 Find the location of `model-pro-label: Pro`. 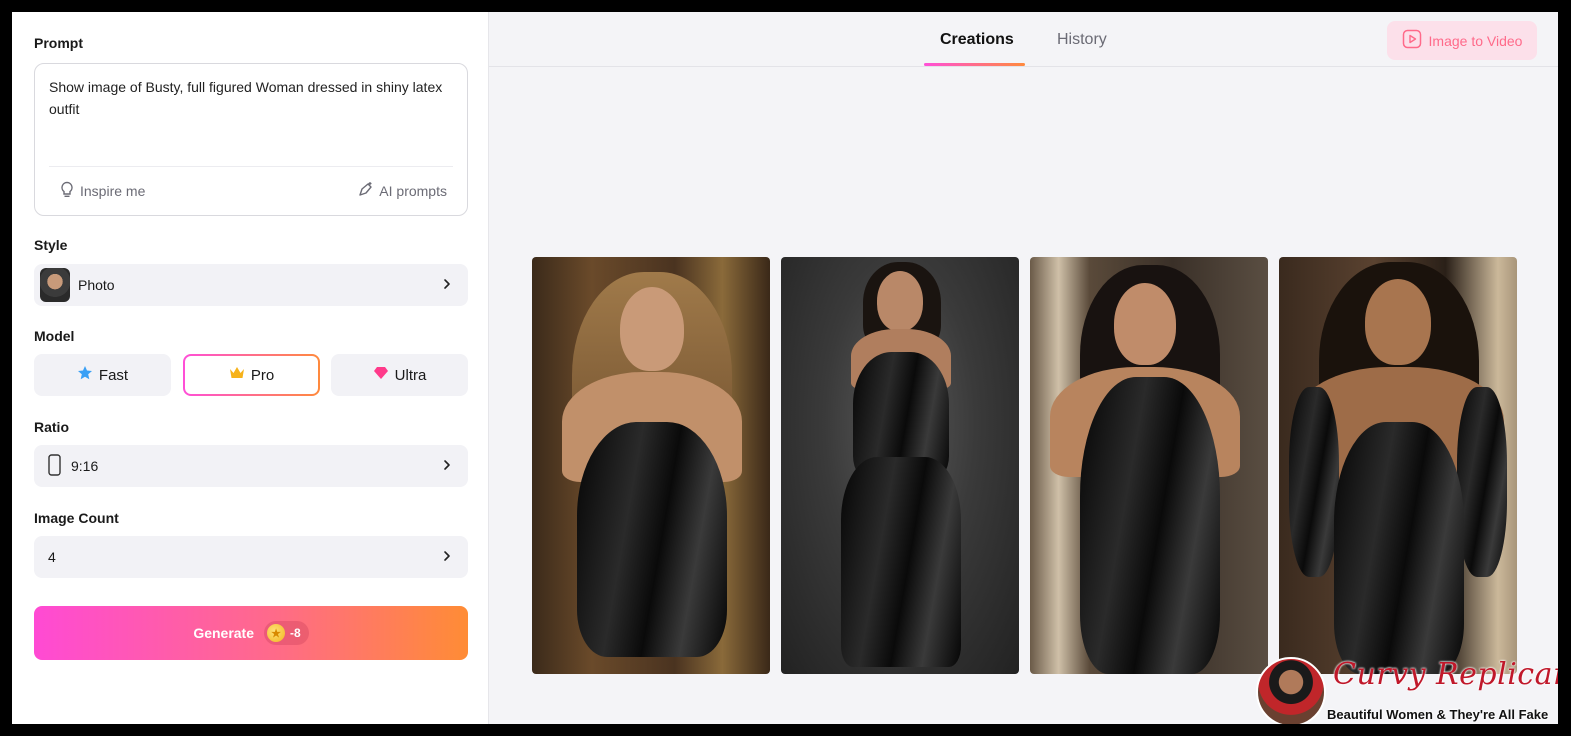

model-pro-label: Pro is located at coordinates (262, 375).